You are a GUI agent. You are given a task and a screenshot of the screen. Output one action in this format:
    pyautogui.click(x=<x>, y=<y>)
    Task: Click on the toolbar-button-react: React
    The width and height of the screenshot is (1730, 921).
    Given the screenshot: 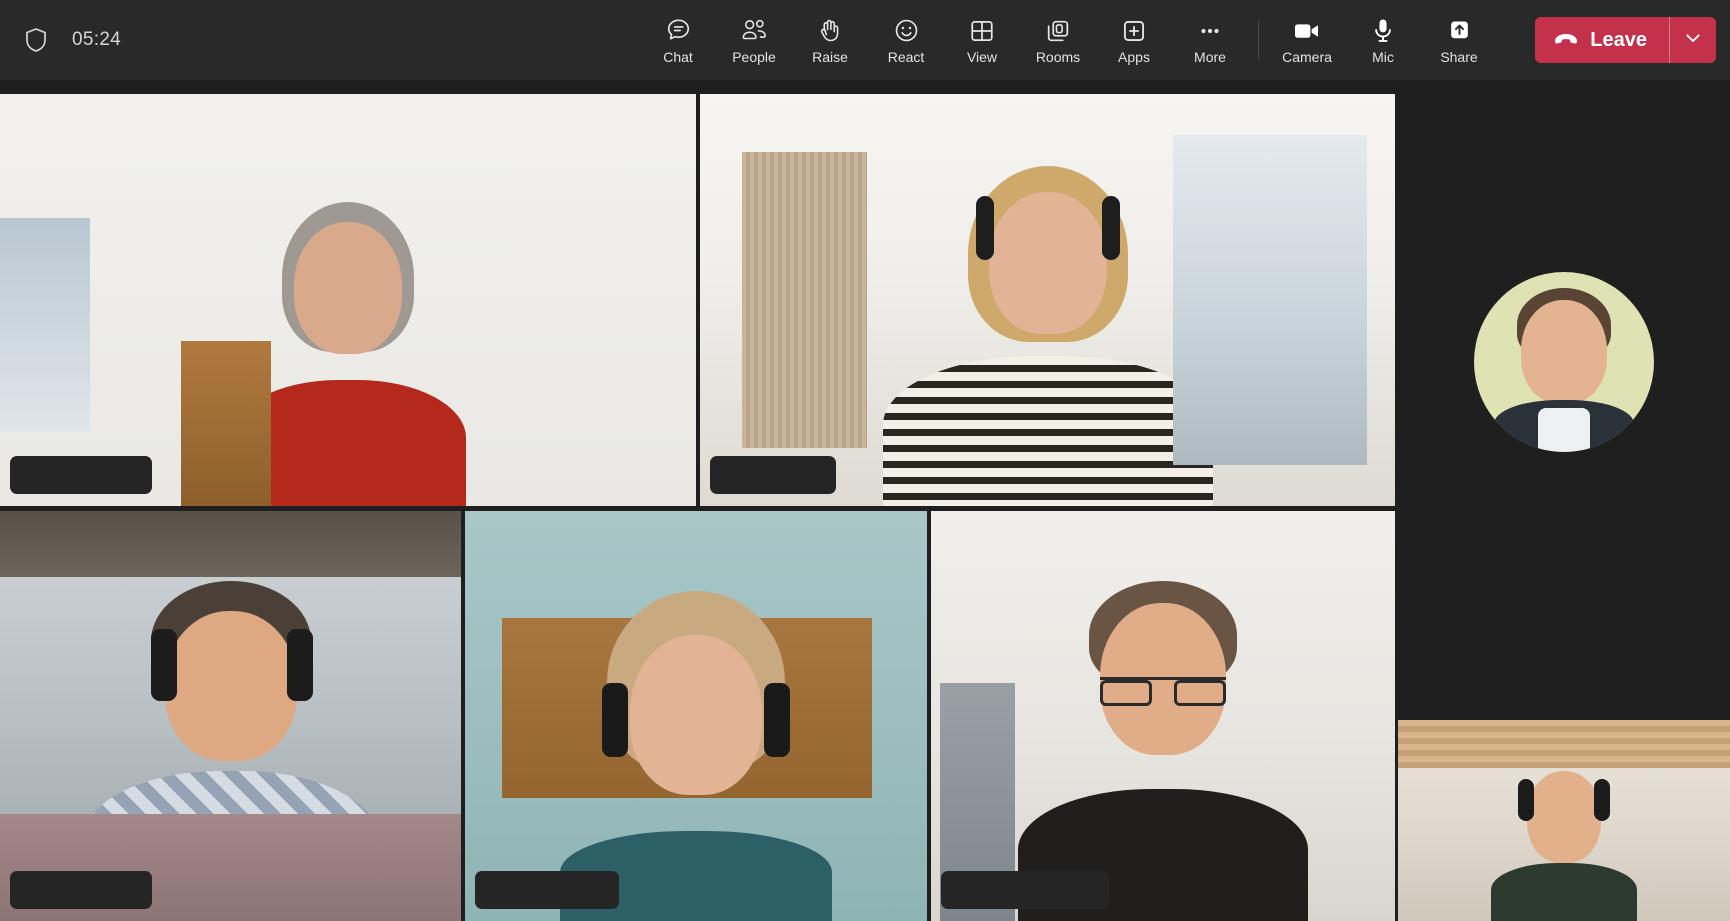 What is the action you would take?
    pyautogui.click(x=906, y=40)
    